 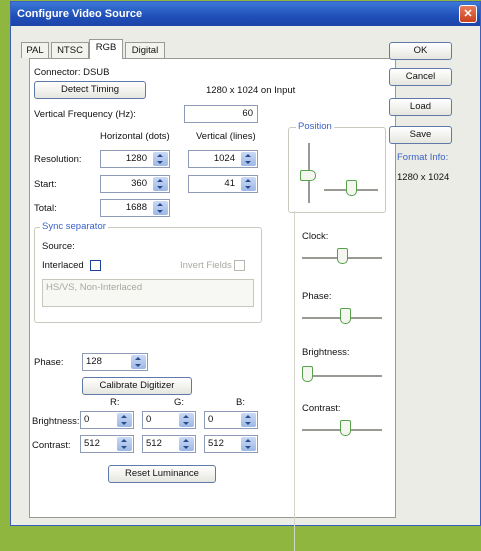 What do you see at coordinates (251, 90) in the screenshot?
I see `detected-mode-text: 1280 x 1024 on Input` at bounding box center [251, 90].